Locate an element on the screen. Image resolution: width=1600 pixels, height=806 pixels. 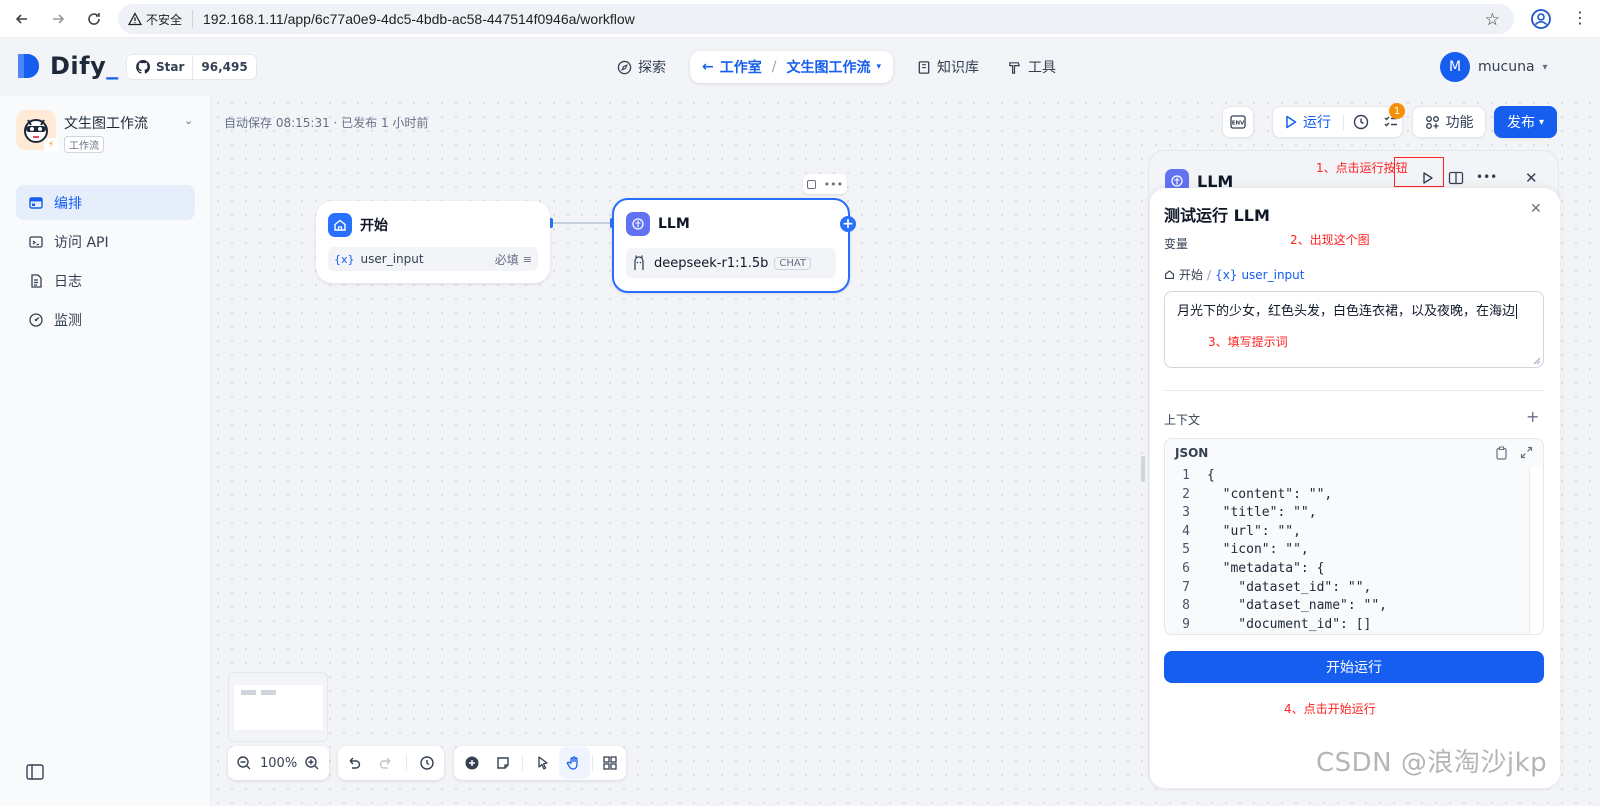
reload-icon is located at coordinates (94, 19).